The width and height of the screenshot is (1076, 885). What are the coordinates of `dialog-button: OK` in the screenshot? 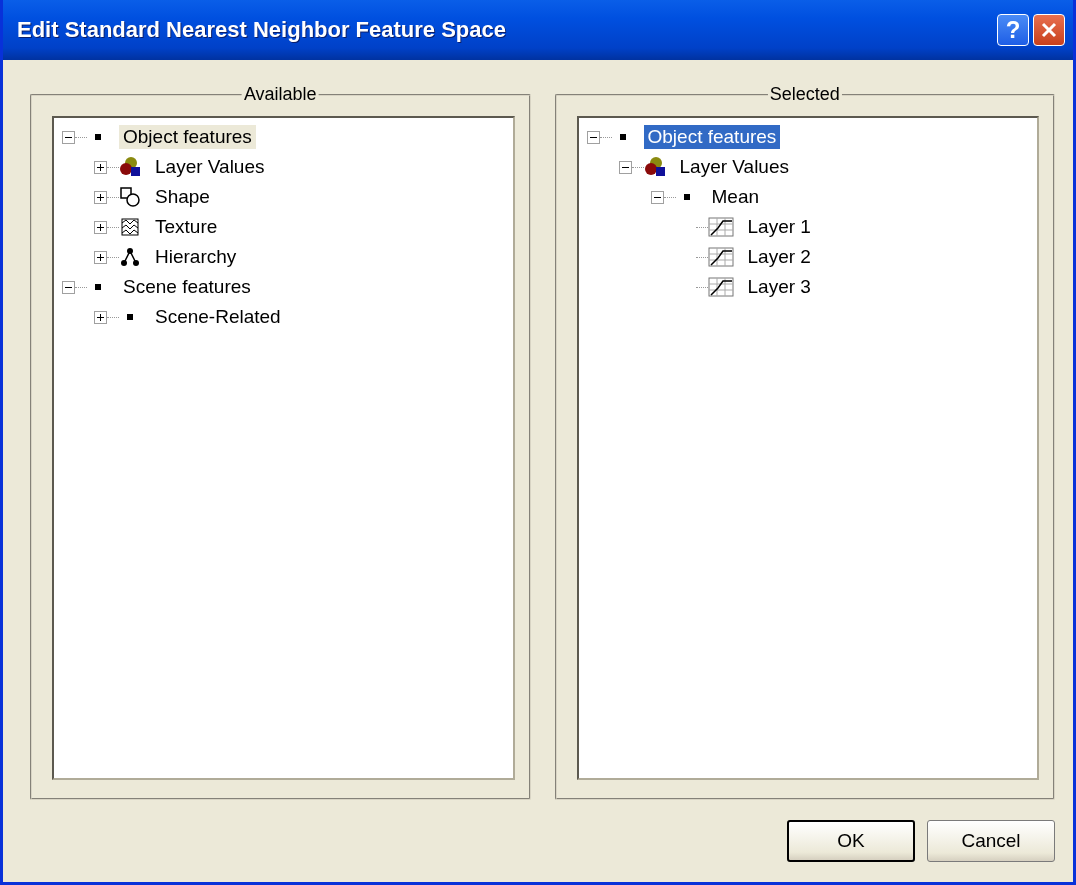 It's located at (851, 841).